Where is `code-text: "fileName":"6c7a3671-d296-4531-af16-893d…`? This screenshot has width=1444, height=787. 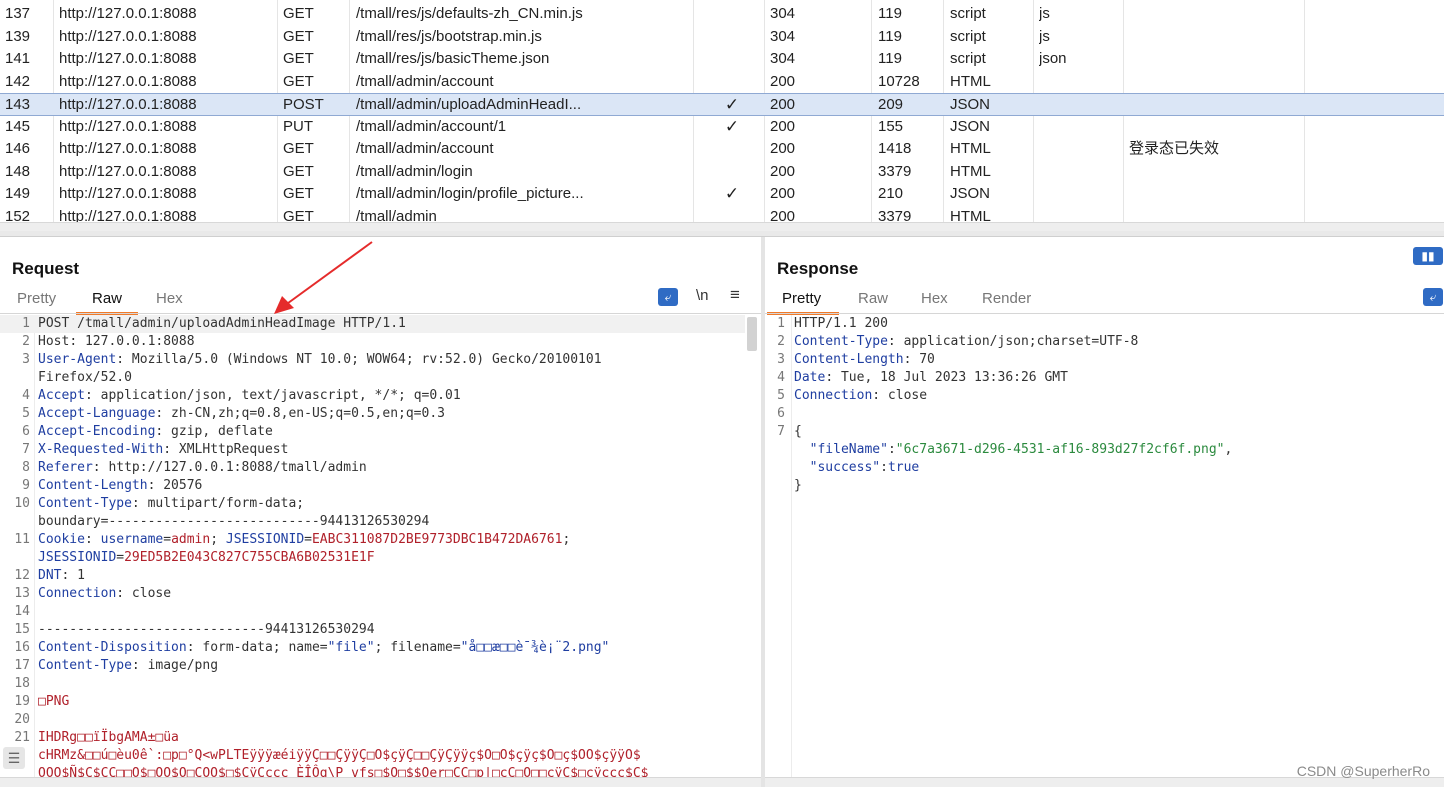 code-text: "fileName":"6c7a3671-d296-4531-af16-893d… is located at coordinates (1013, 450).